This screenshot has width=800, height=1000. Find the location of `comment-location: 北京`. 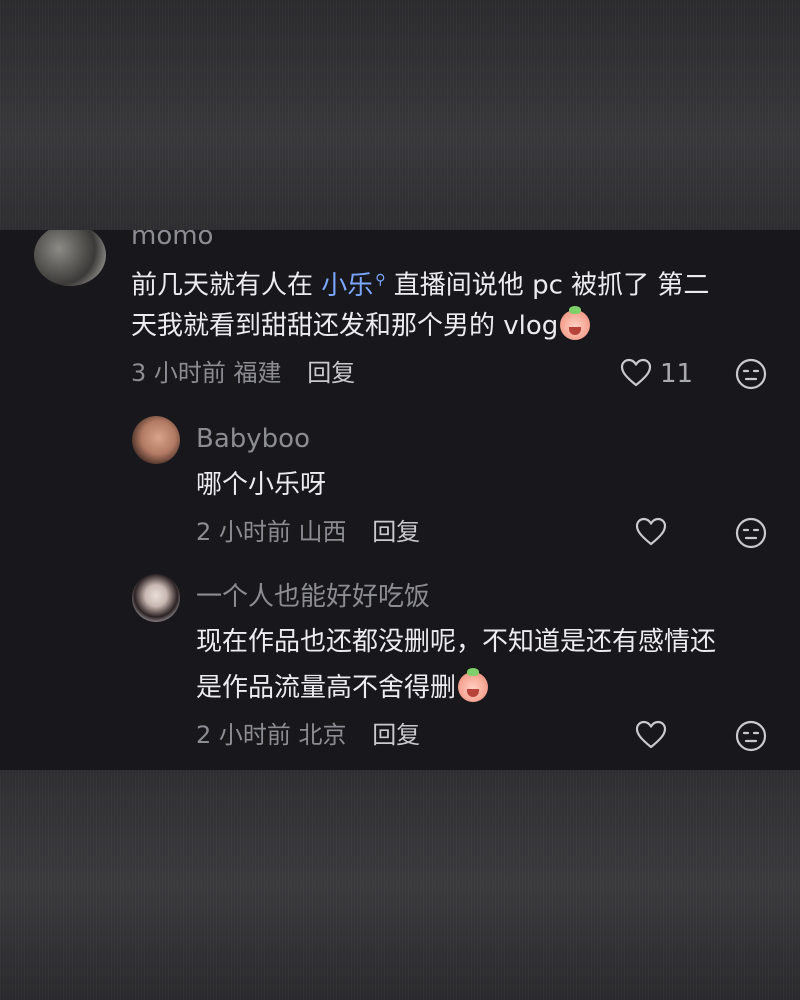

comment-location: 北京 is located at coordinates (322, 735).